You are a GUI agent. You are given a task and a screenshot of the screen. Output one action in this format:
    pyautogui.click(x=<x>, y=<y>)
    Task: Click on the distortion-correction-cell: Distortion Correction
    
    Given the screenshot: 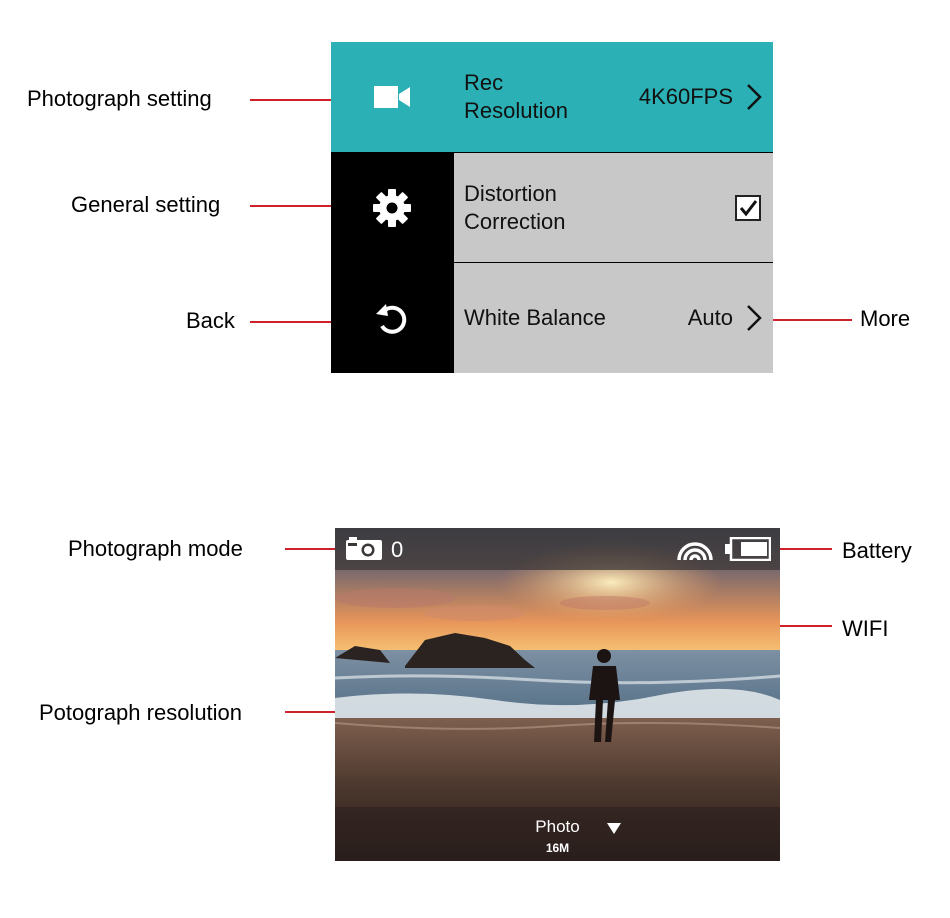 What is the action you would take?
    pyautogui.click(x=613, y=207)
    